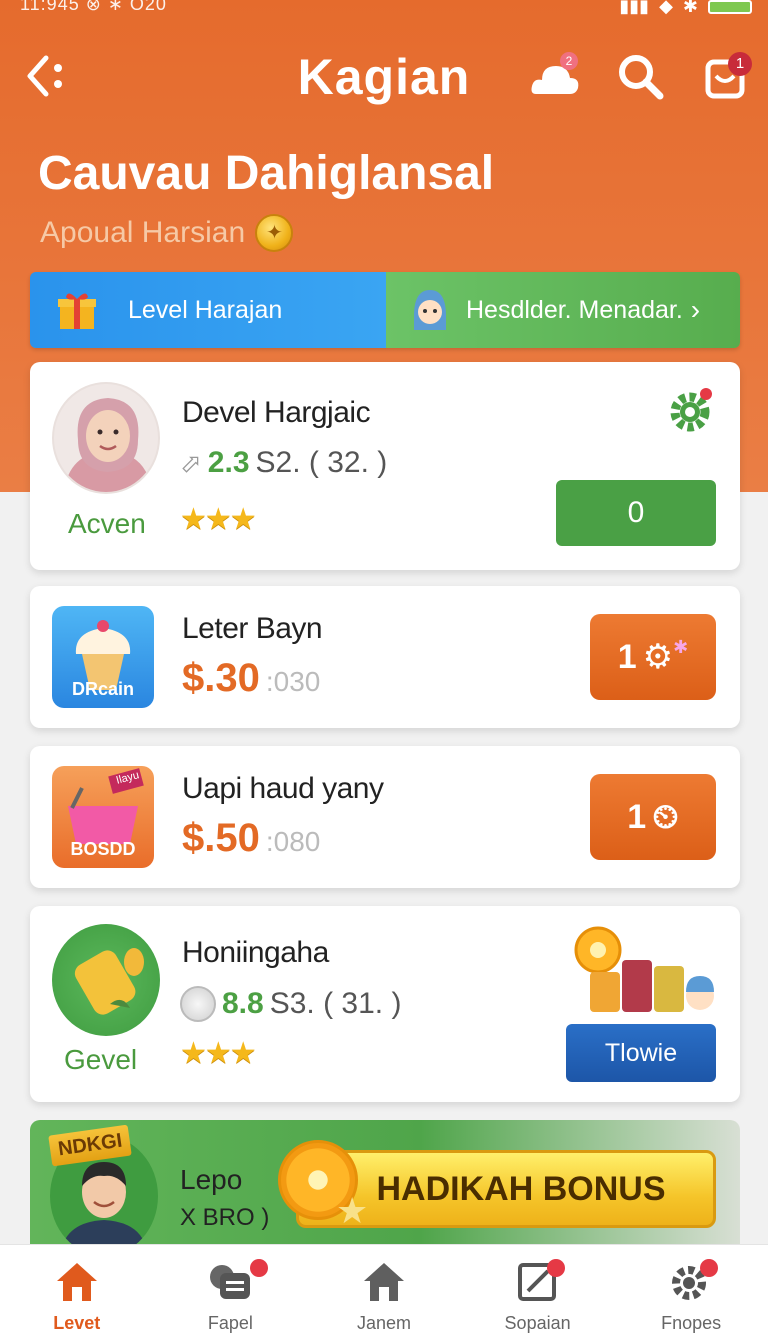 The height and width of the screenshot is (1344, 768). I want to click on level-button: Level Harajan, so click(208, 310).